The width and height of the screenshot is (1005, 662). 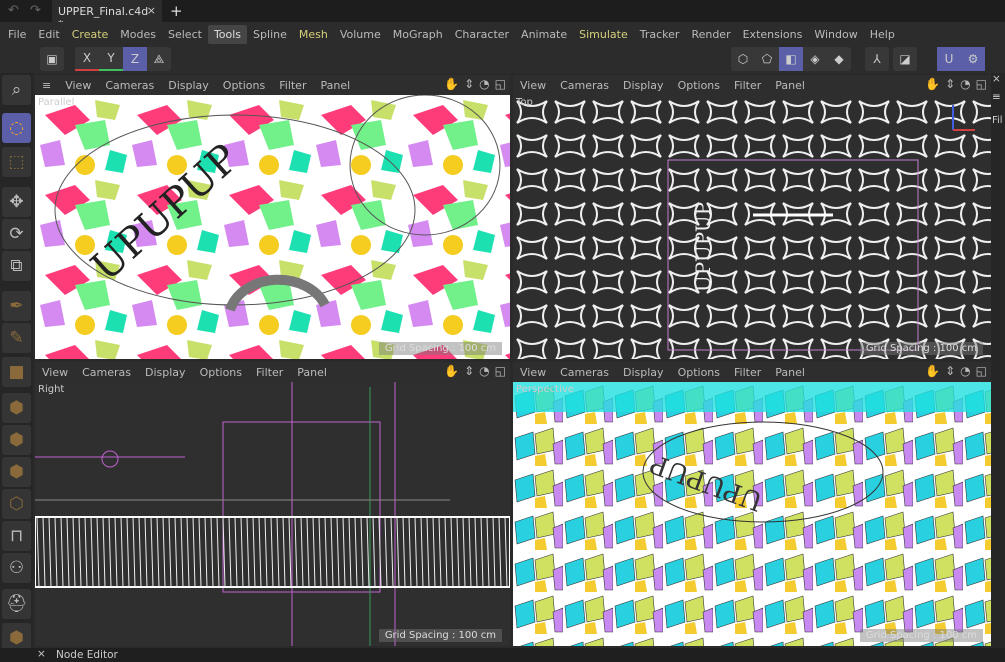 I want to click on cube-icon: ⬢, so click(x=16, y=408).